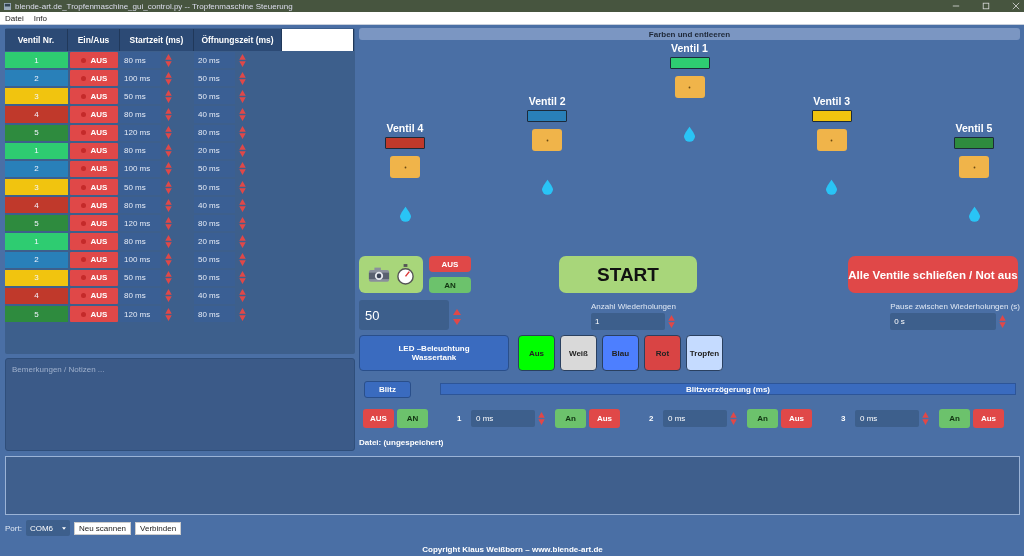 This screenshot has height=556, width=1024. I want to click on menu-item: Datei, so click(14, 18).